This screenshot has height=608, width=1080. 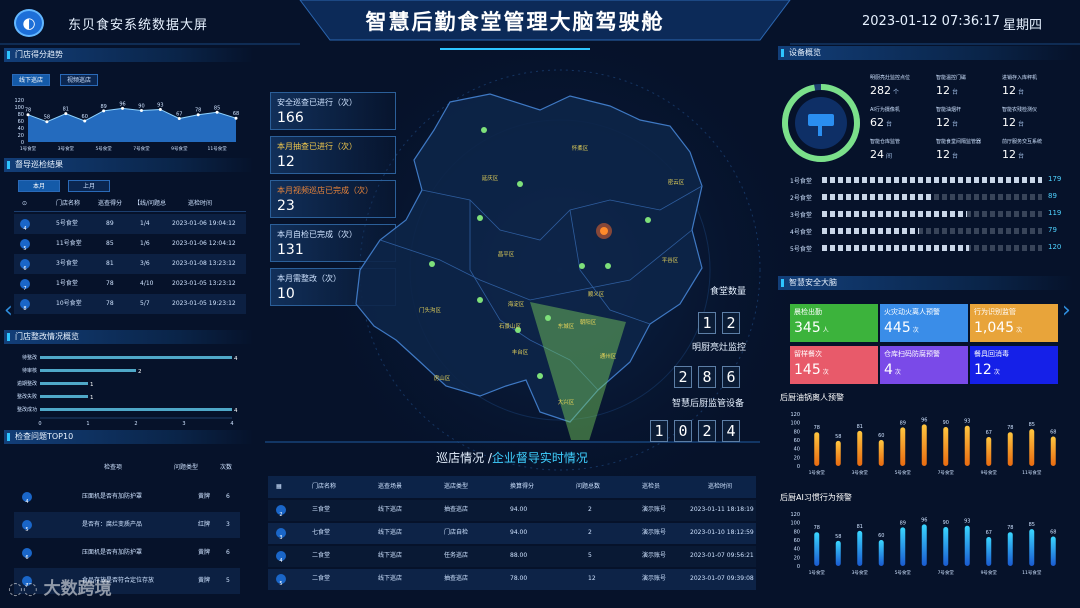 I want to click on table-row: 8 10号食堂 78 5/7 2023-01-05 19:23:12, so click(x=130, y=304).